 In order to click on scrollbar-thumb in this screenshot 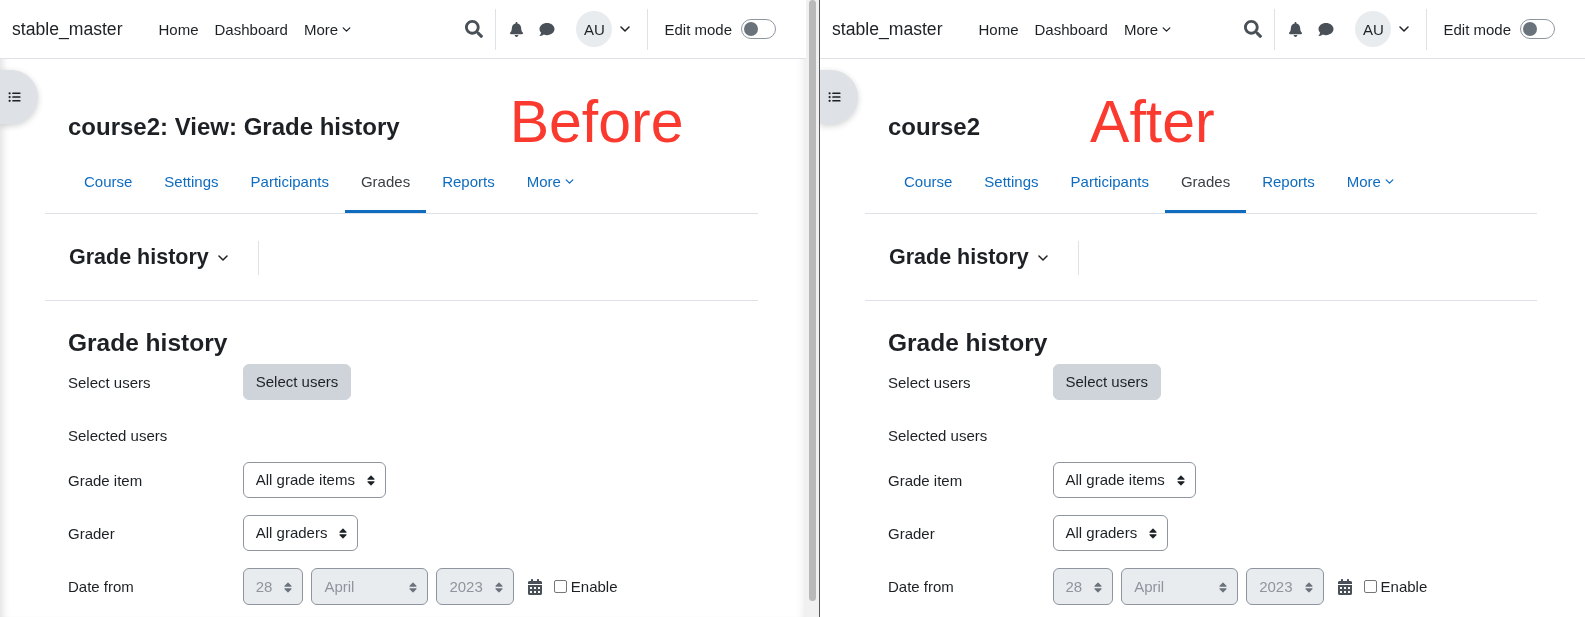, I will do `click(812, 300)`.